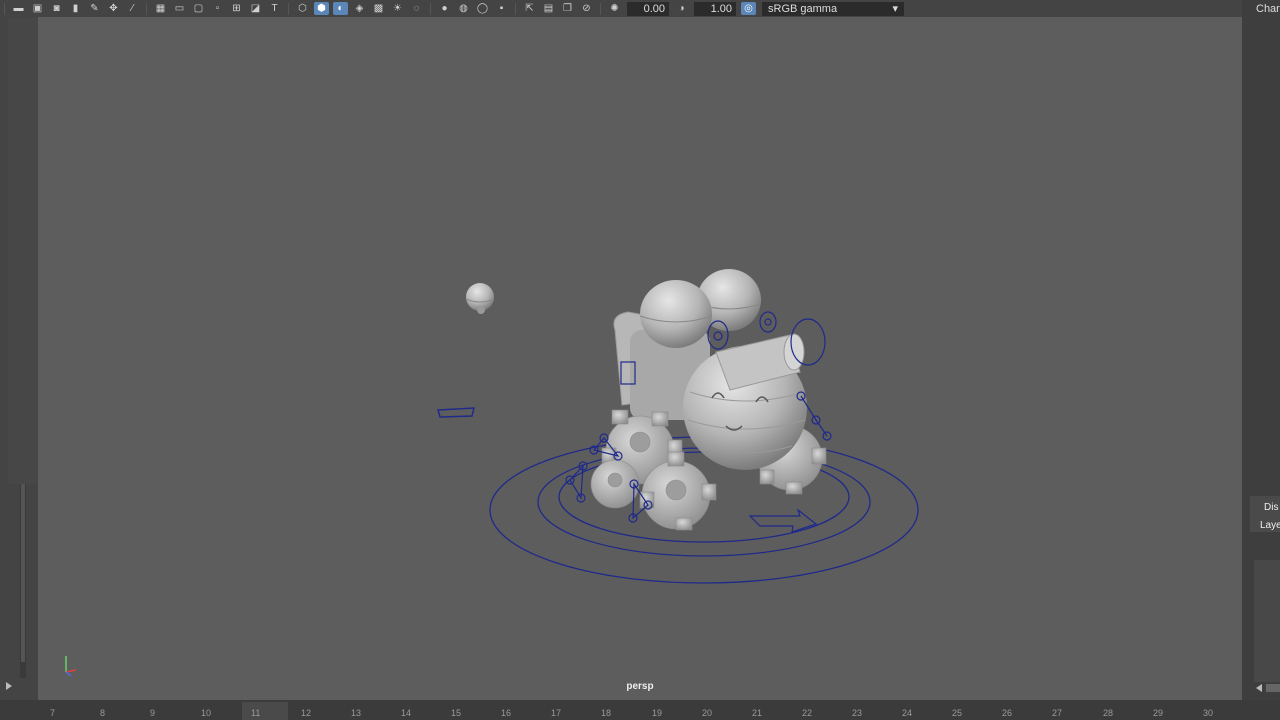  I want to click on frame-tick: 22, so click(807, 713).